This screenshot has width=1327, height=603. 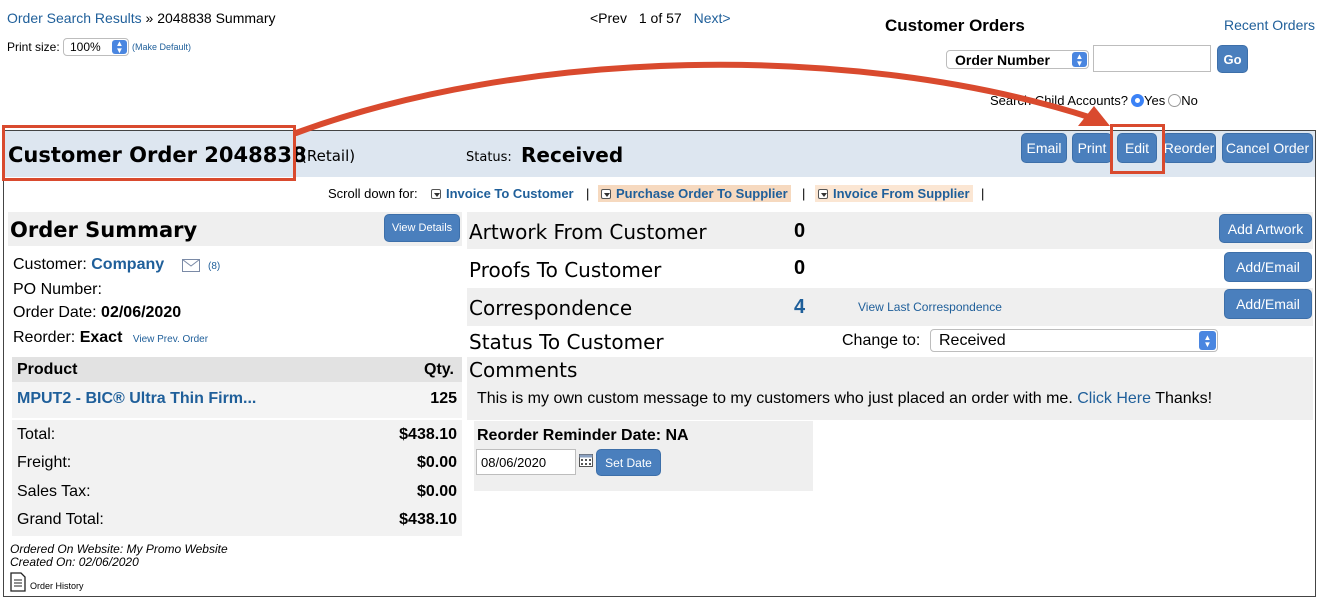 I want to click on annotation-arrow, so click(x=701, y=98).